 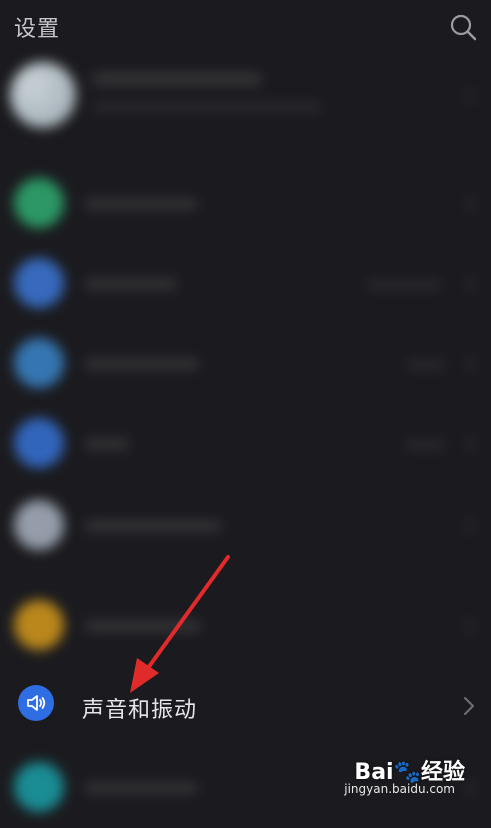 I want to click on sound-and-vibration-row: 声音和振动, so click(x=245, y=707).